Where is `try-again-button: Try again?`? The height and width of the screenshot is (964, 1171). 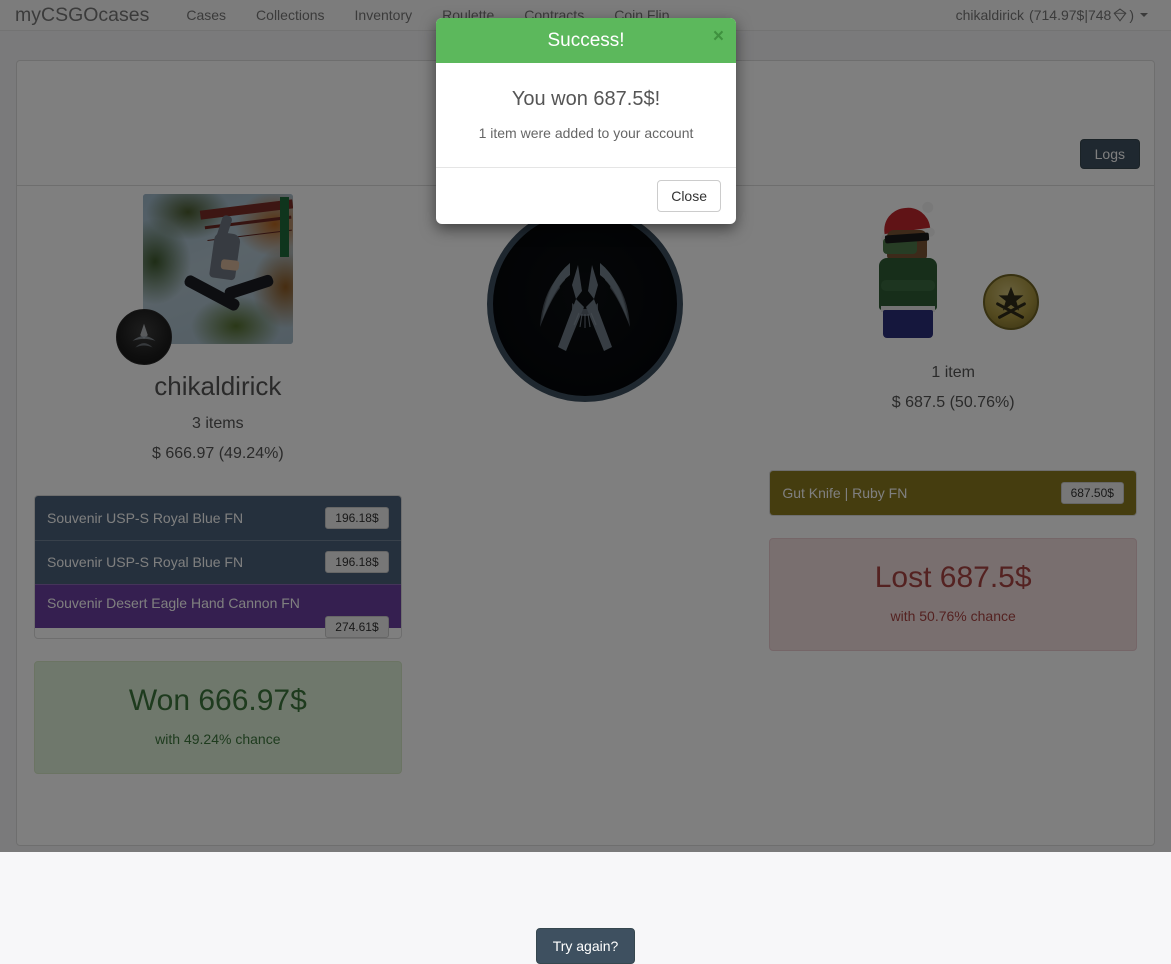 try-again-button: Try again? is located at coordinates (586, 946).